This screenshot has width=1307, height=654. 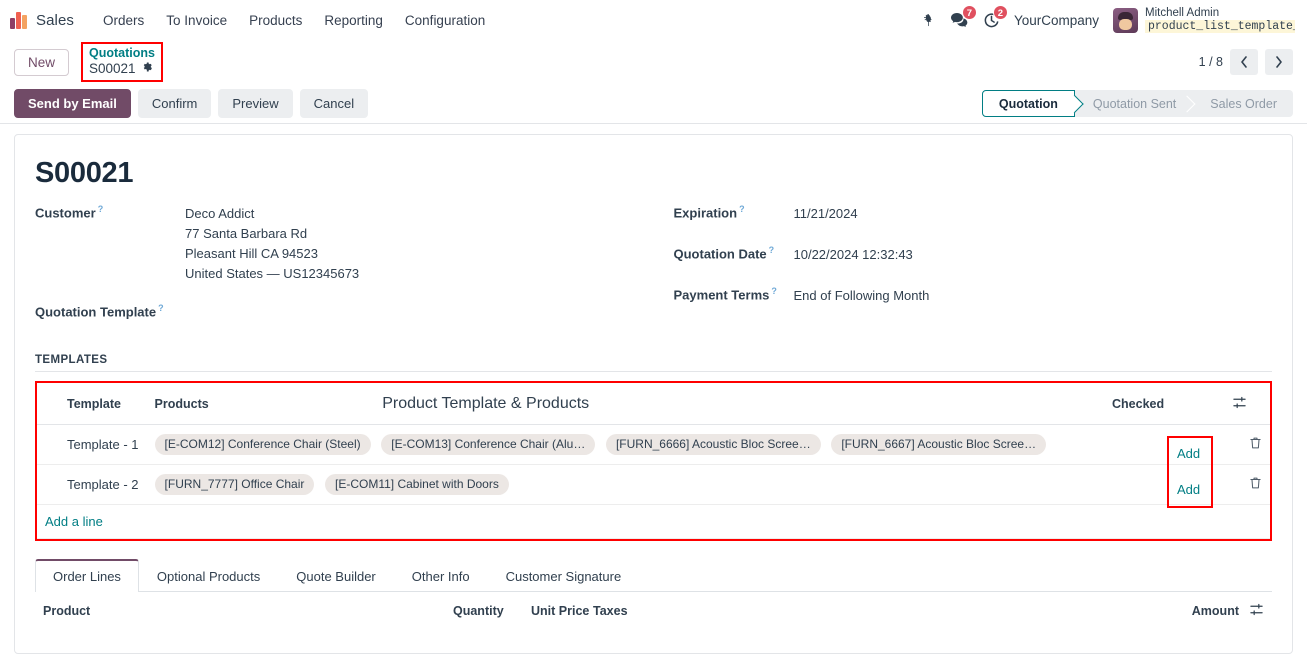 What do you see at coordinates (65, 213) in the screenshot?
I see `field-customer-label-text: Customer` at bounding box center [65, 213].